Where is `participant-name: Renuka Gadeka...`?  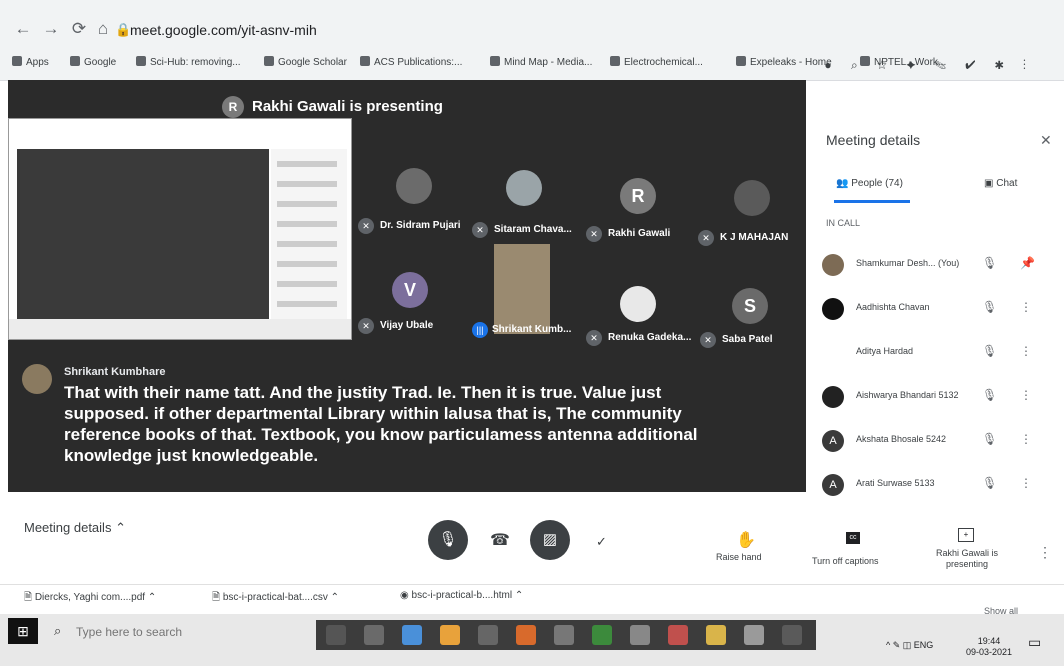 participant-name: Renuka Gadeka... is located at coordinates (650, 337).